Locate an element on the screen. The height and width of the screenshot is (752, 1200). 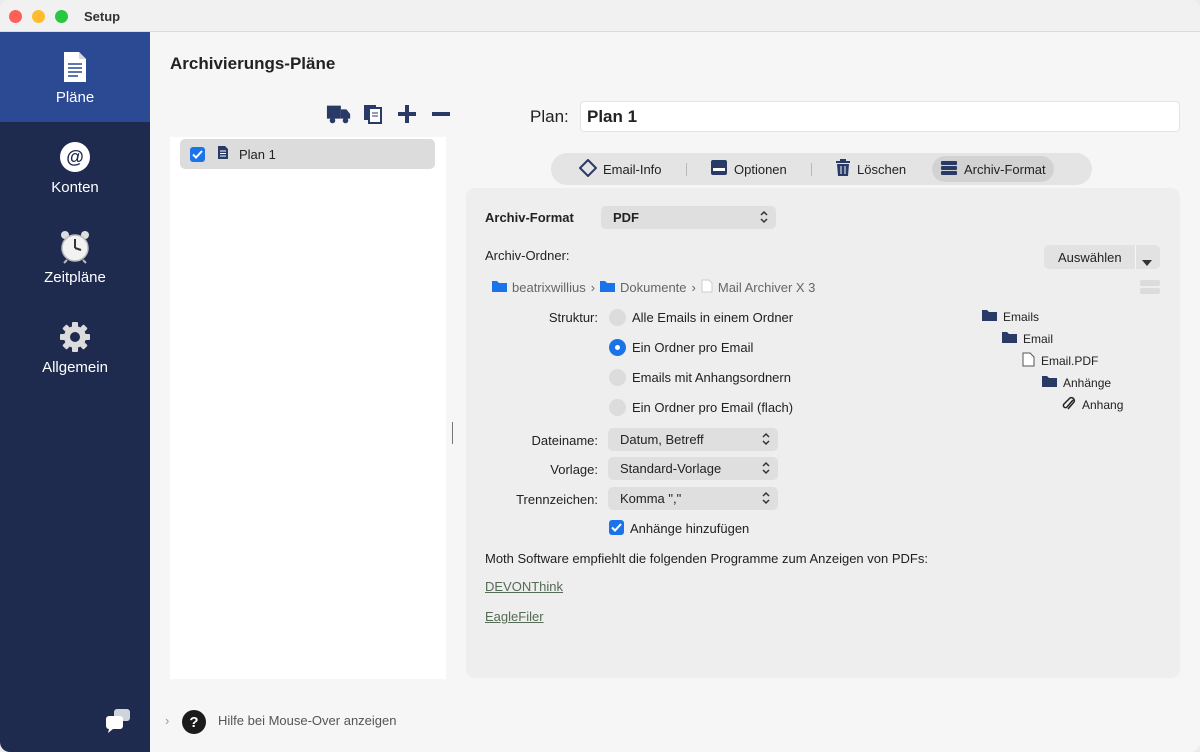
tab-label: Löschen is located at coordinates (882, 169).